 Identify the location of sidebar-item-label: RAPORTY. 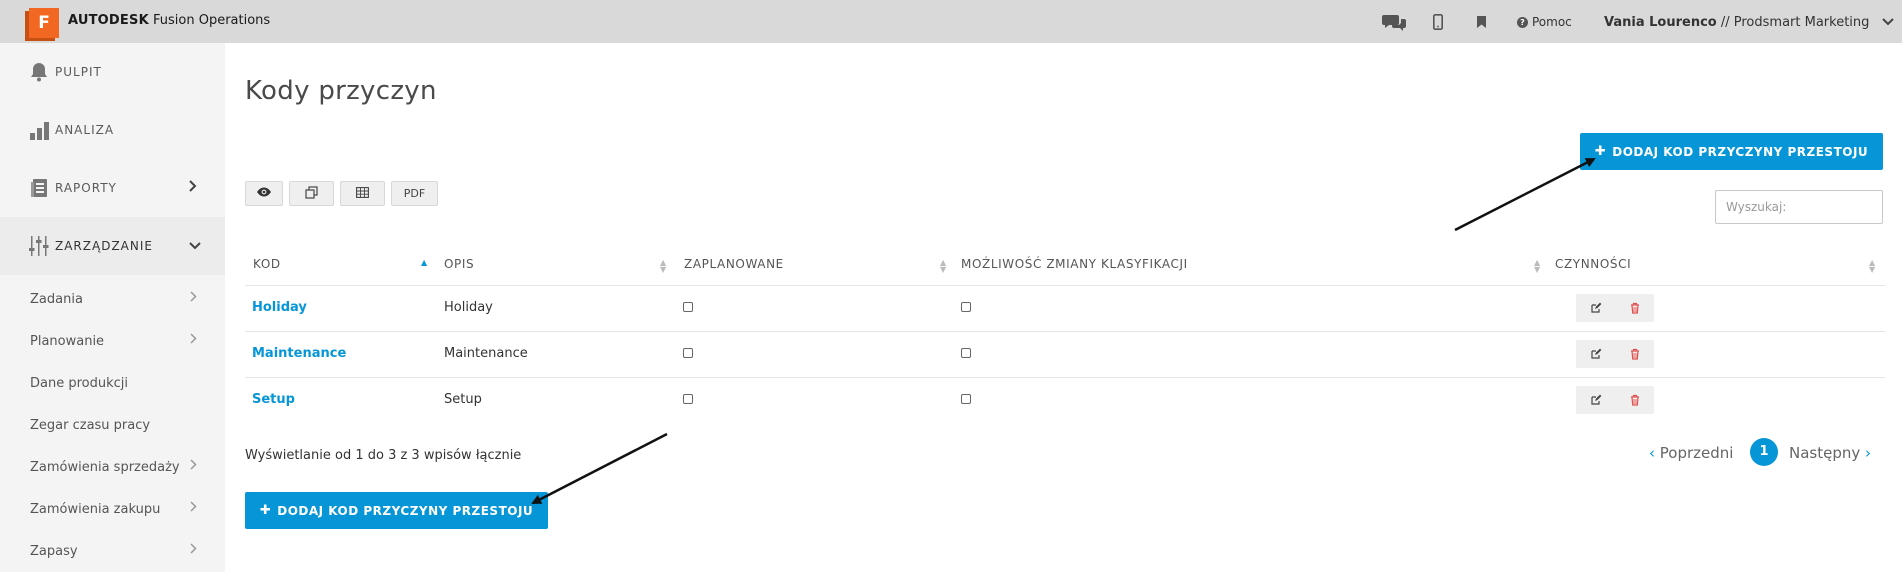
(86, 188).